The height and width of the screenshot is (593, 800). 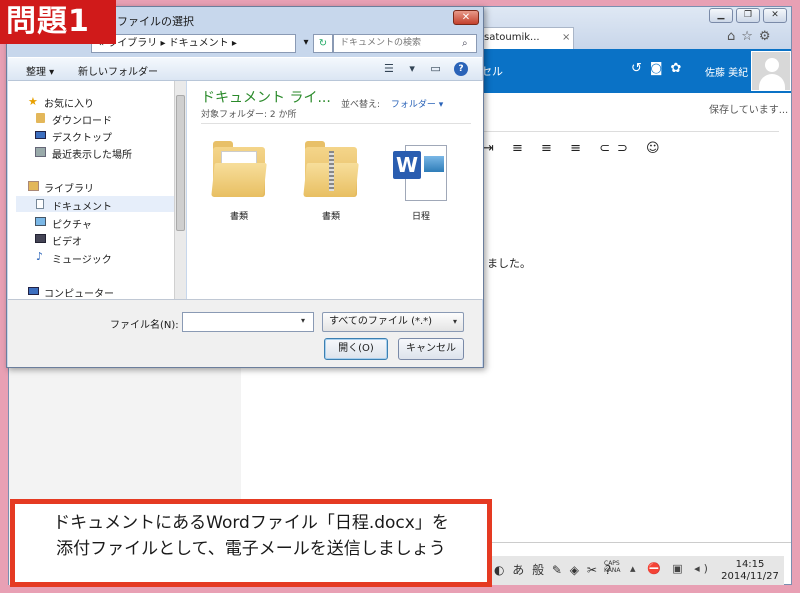 What do you see at coordinates (40, 70) in the screenshot?
I see `organize-button: 整理 ▾` at bounding box center [40, 70].